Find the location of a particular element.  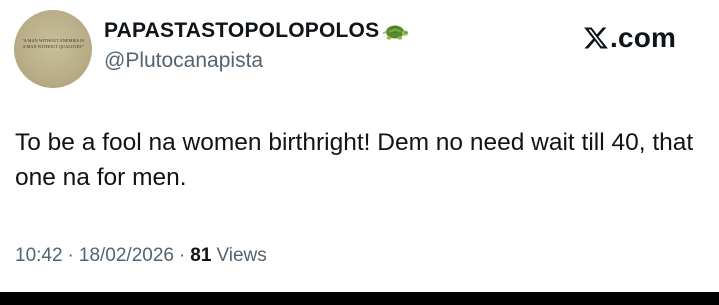

author-handle: @Plutocanapista is located at coordinates (183, 61).